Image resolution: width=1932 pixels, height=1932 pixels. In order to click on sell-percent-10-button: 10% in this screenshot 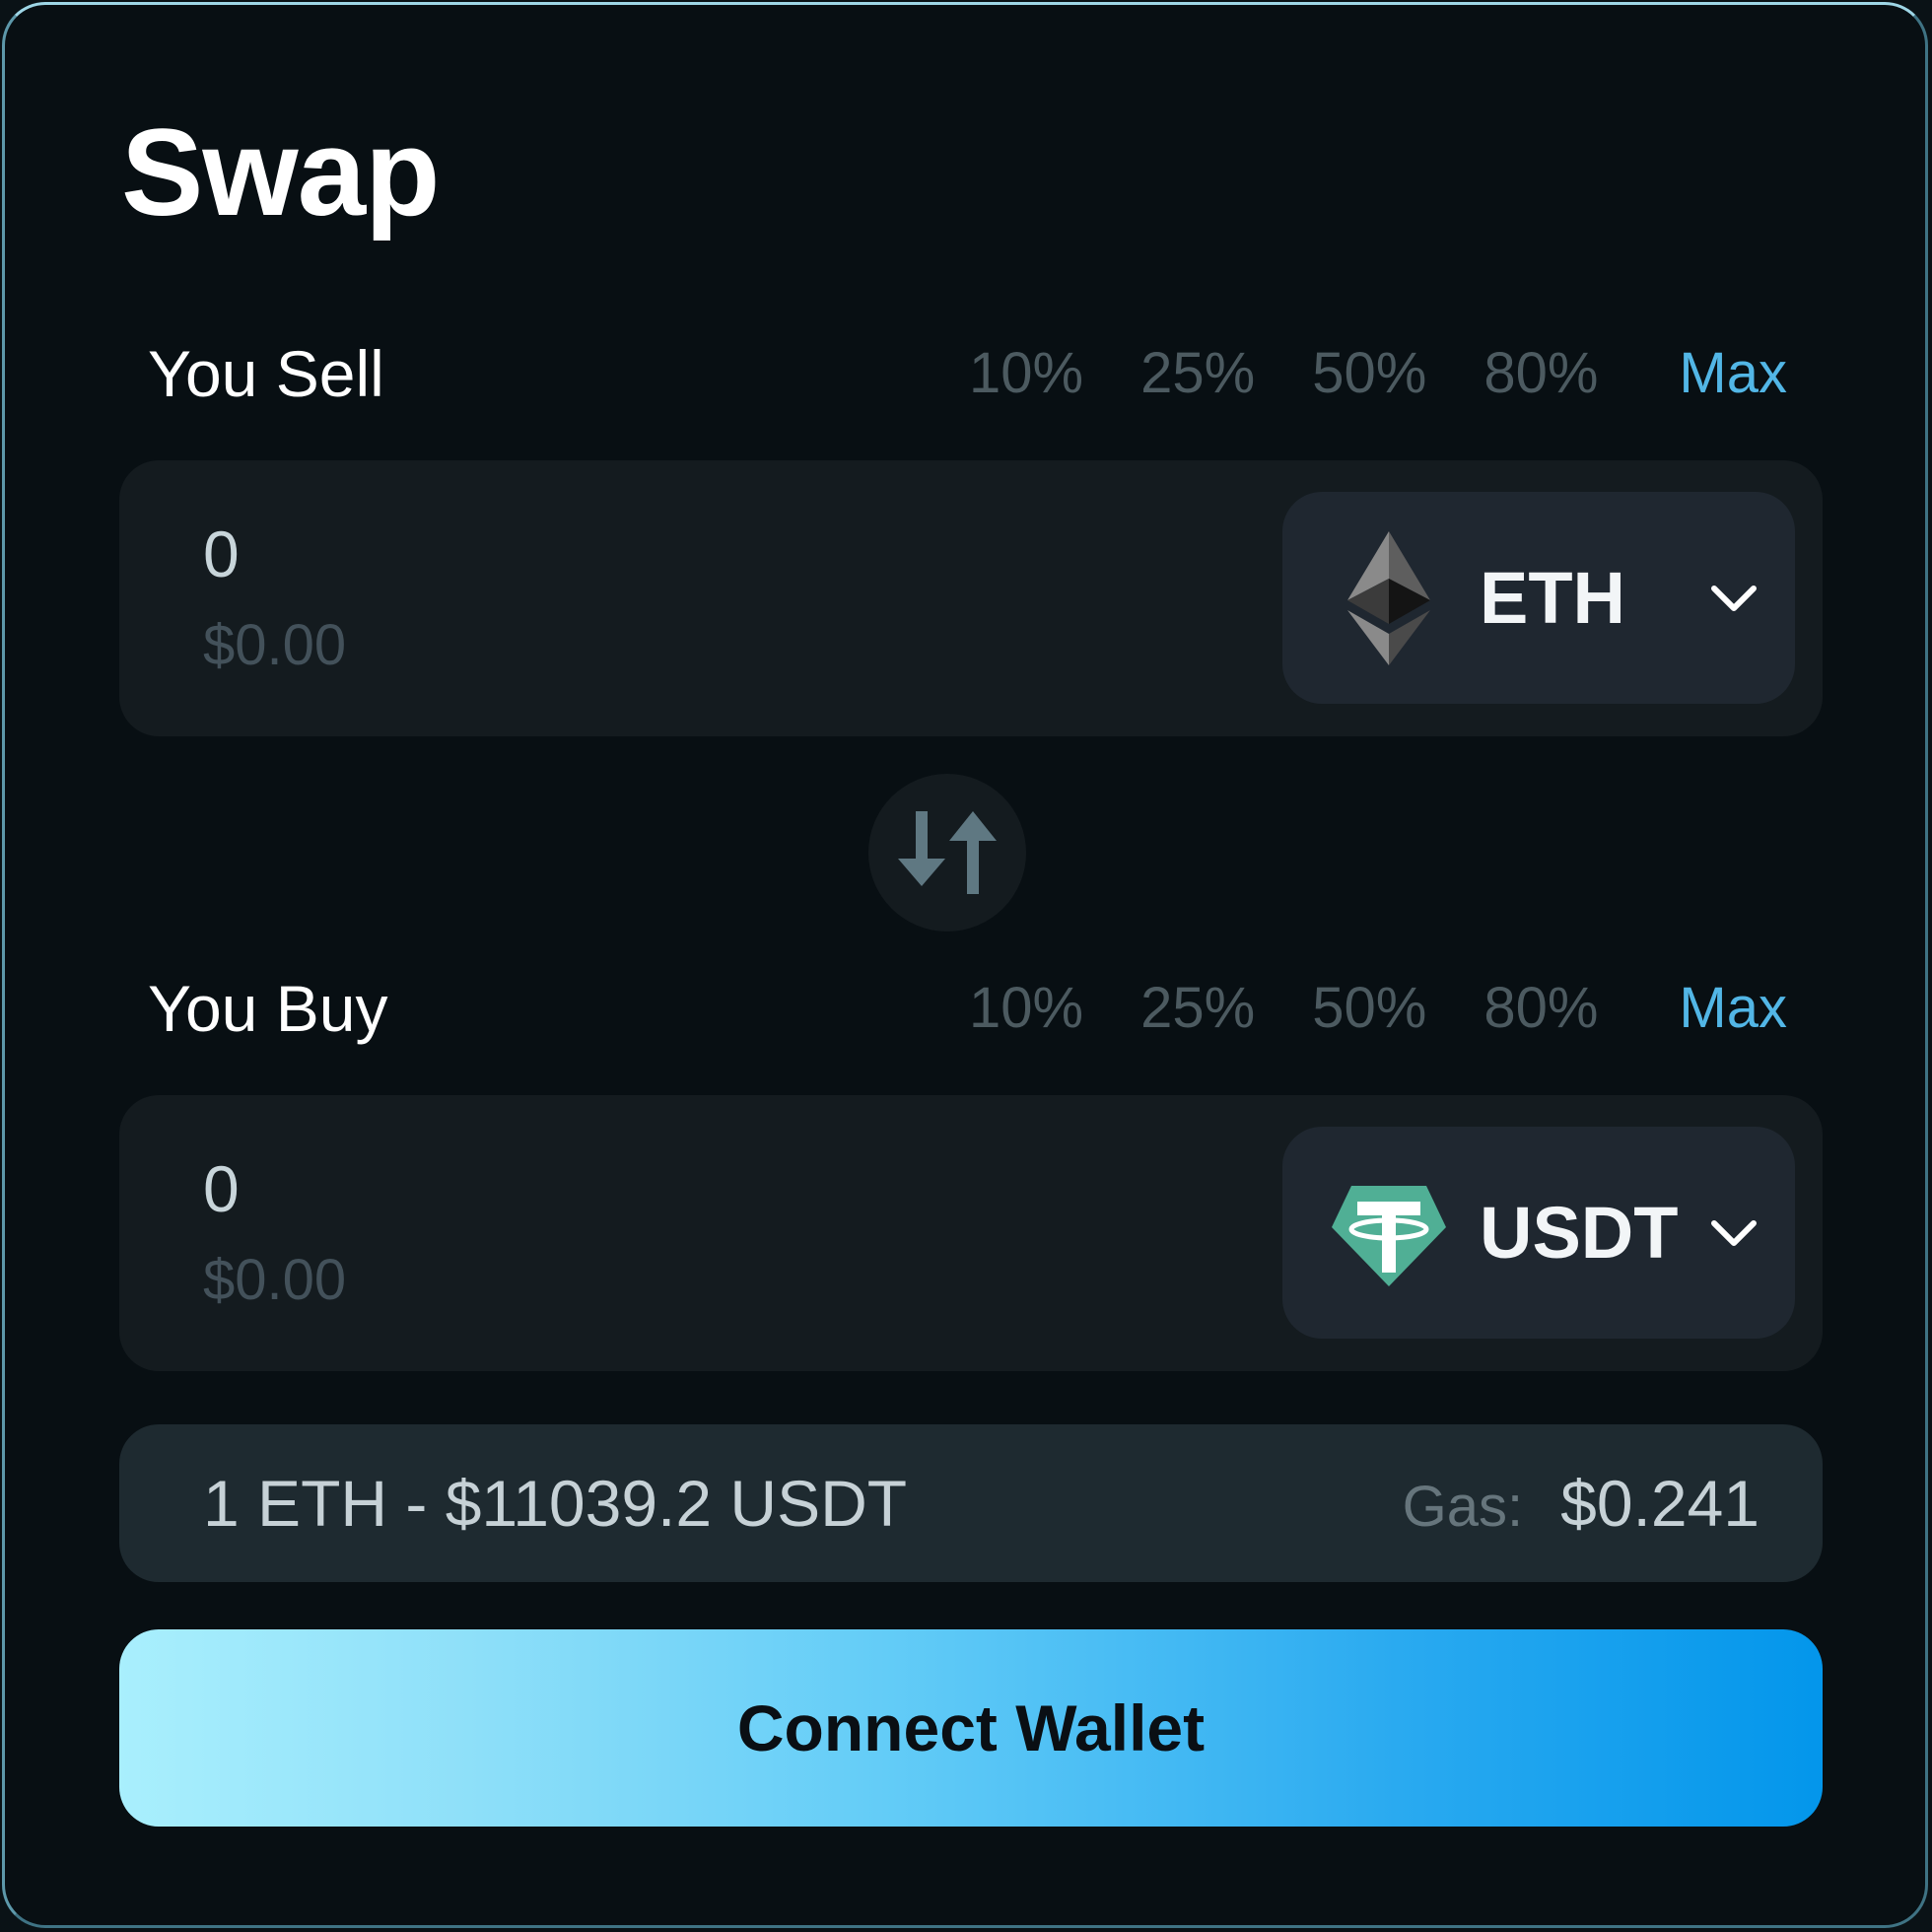, I will do `click(1026, 373)`.